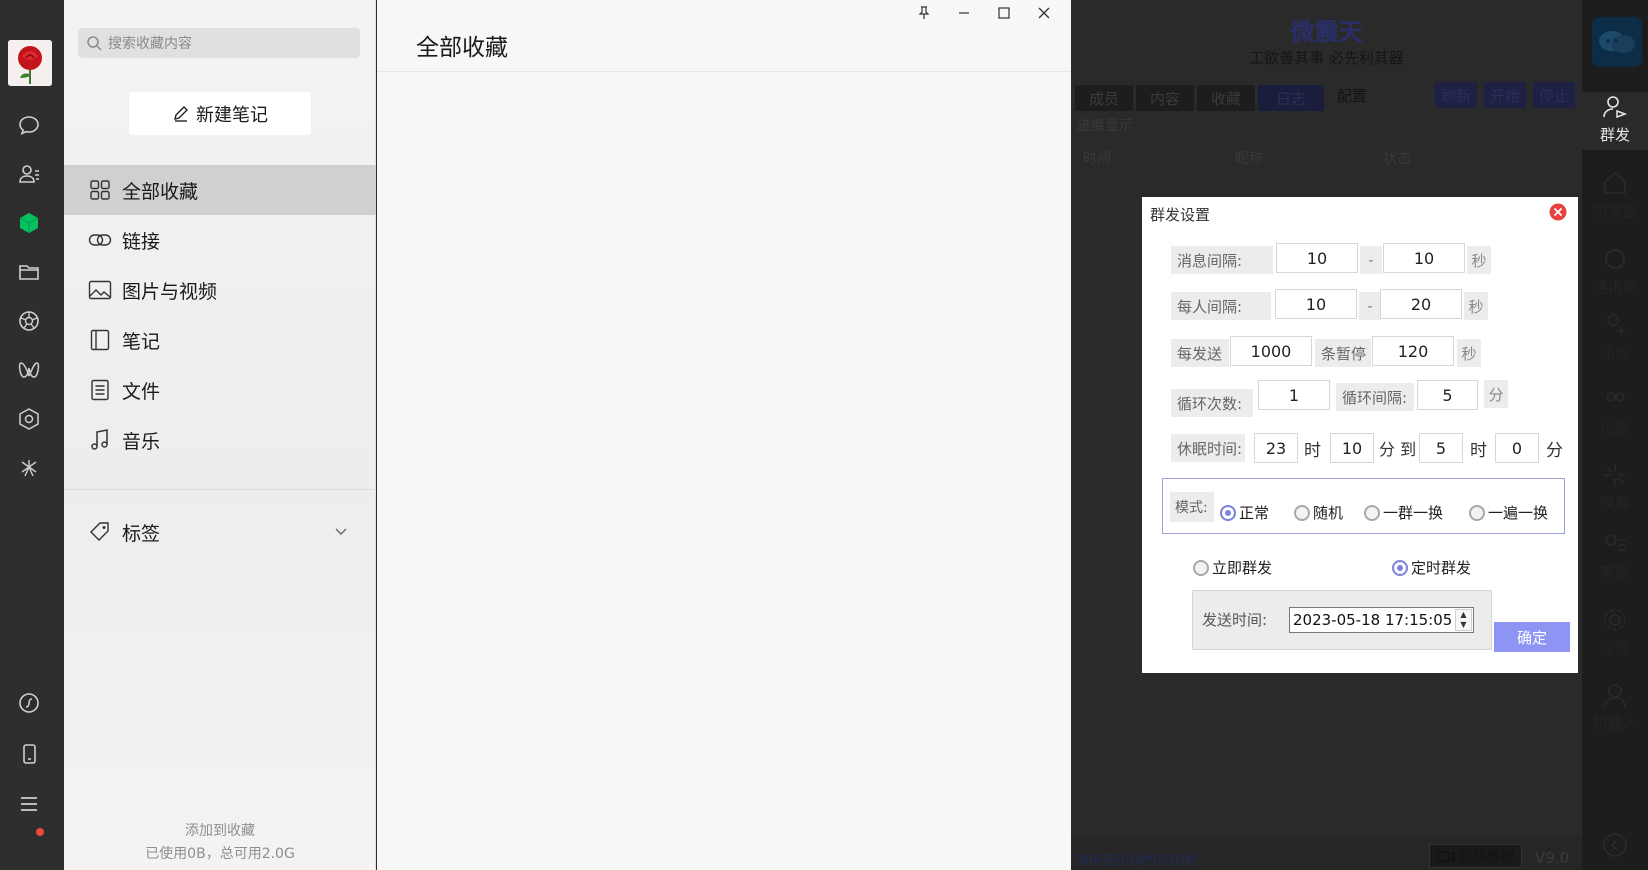 The width and height of the screenshot is (1648, 870). What do you see at coordinates (341, 531) in the screenshot?
I see `chevron-down-icon` at bounding box center [341, 531].